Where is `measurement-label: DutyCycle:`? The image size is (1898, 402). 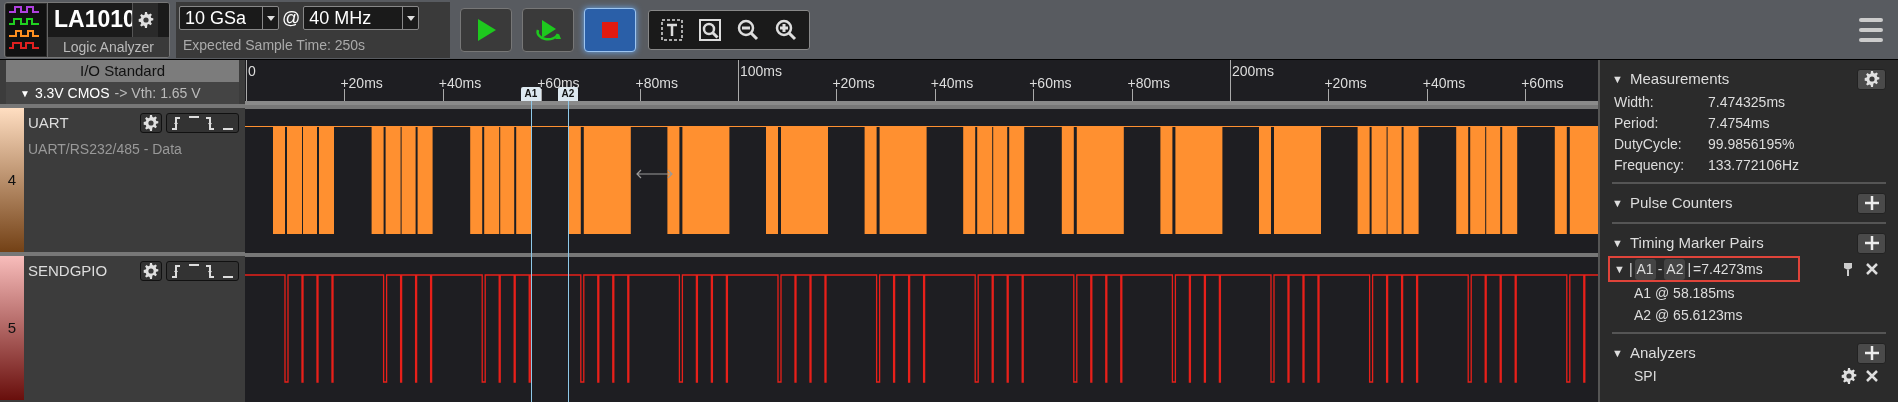
measurement-label: DutyCycle: is located at coordinates (1648, 144).